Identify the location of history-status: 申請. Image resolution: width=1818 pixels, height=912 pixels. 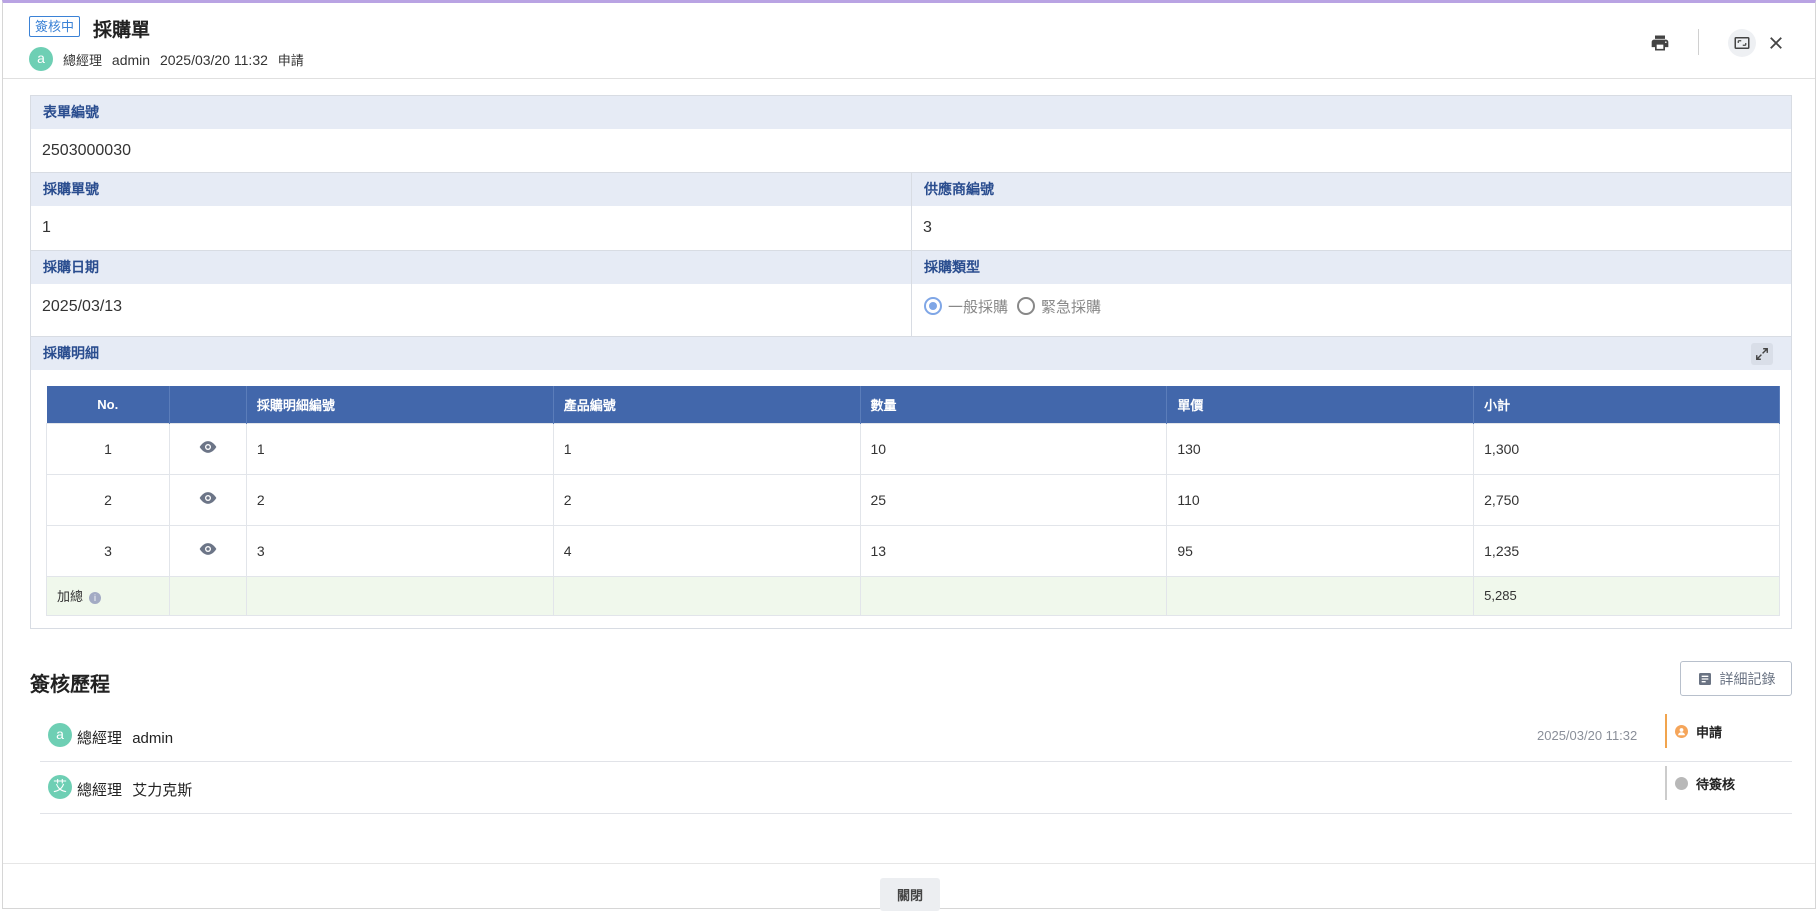
(1693, 731).